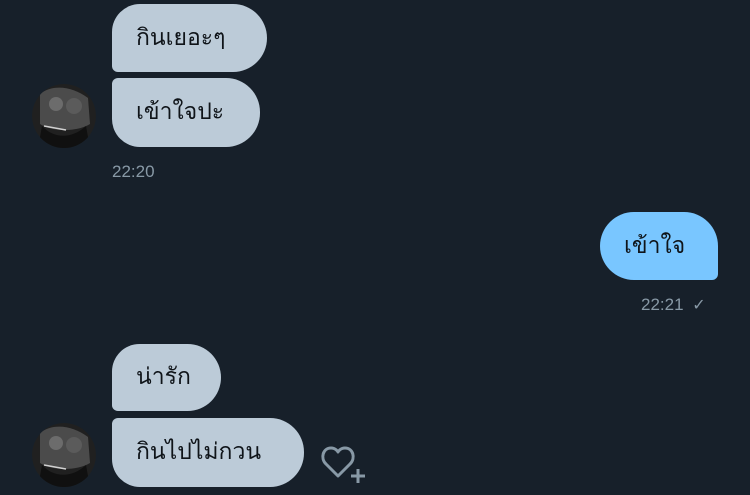 This screenshot has height=495, width=750. Describe the element at coordinates (133, 171) in the screenshot. I see `timestamp: 22:20` at that location.